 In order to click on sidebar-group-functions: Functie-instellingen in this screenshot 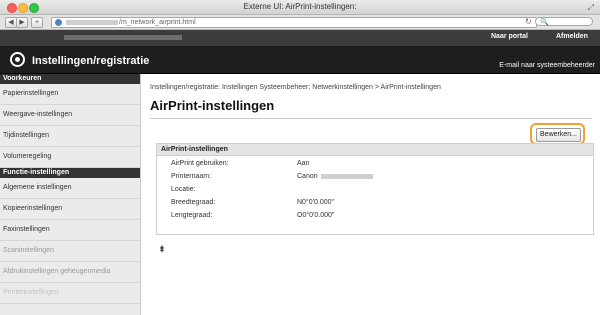, I will do `click(70, 173)`.